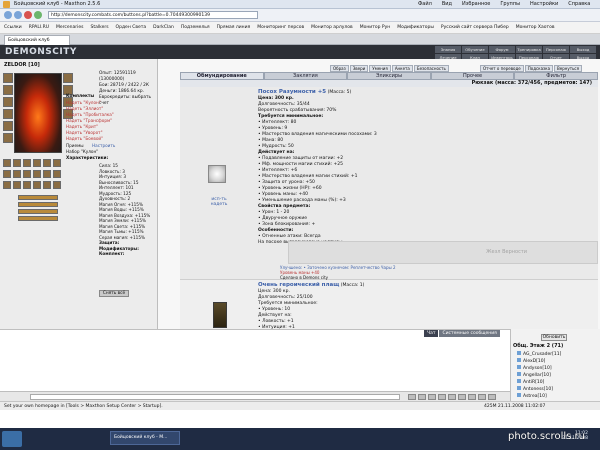 The height and width of the screenshot is (450, 600). I want to click on btn-security: Безопасность, so click(431, 68).